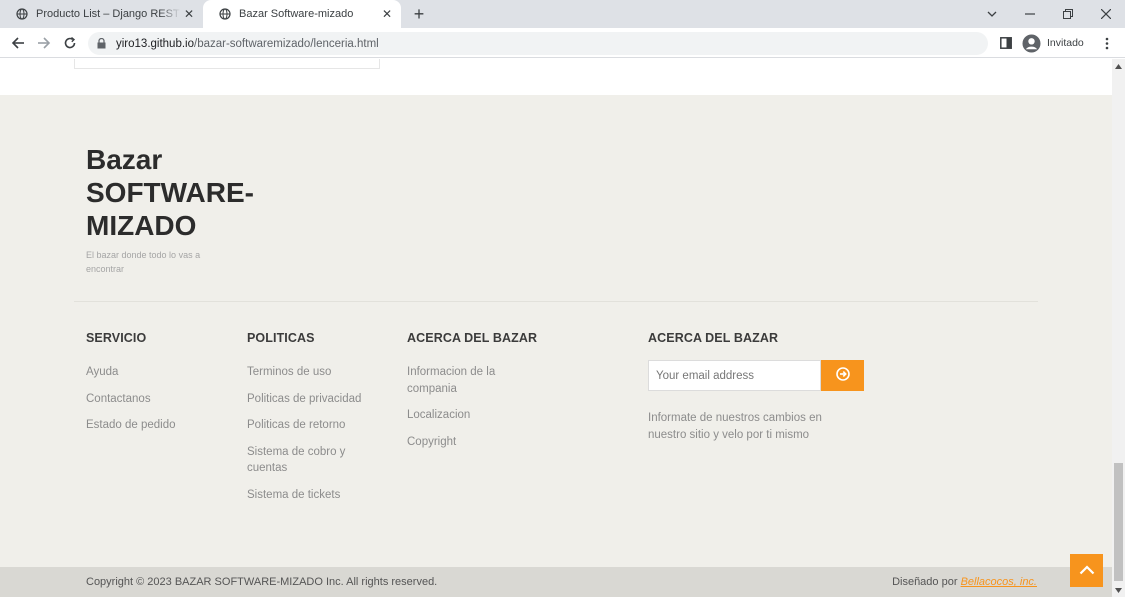 The image size is (1125, 597). I want to click on reload-icon, so click(70, 43).